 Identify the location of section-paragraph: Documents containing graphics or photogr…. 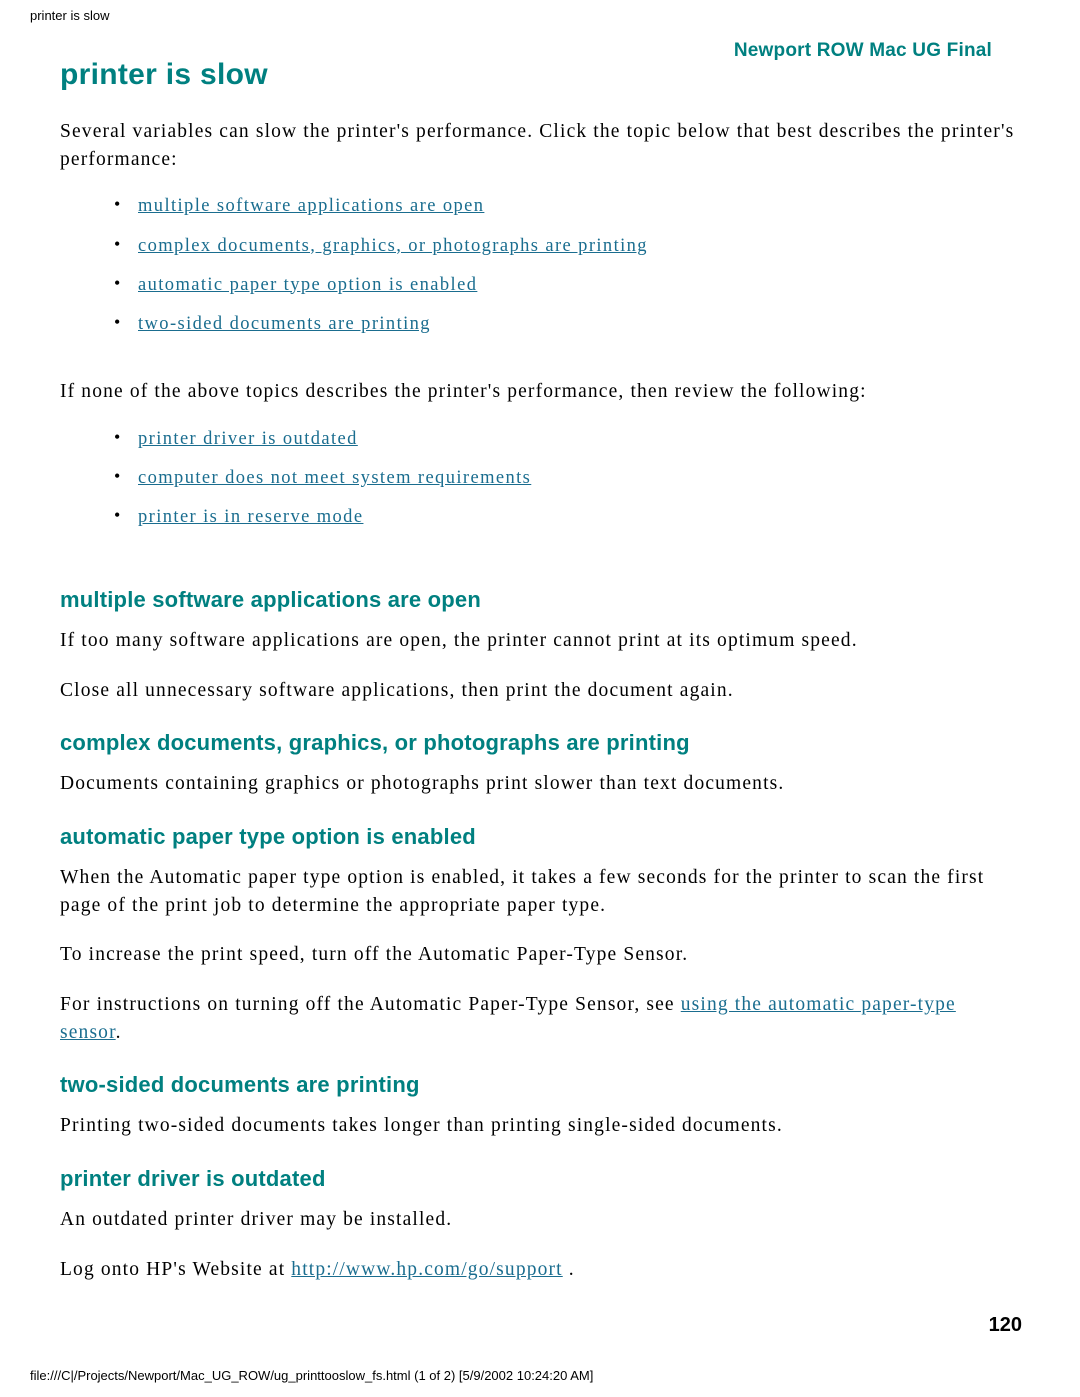
(422, 784).